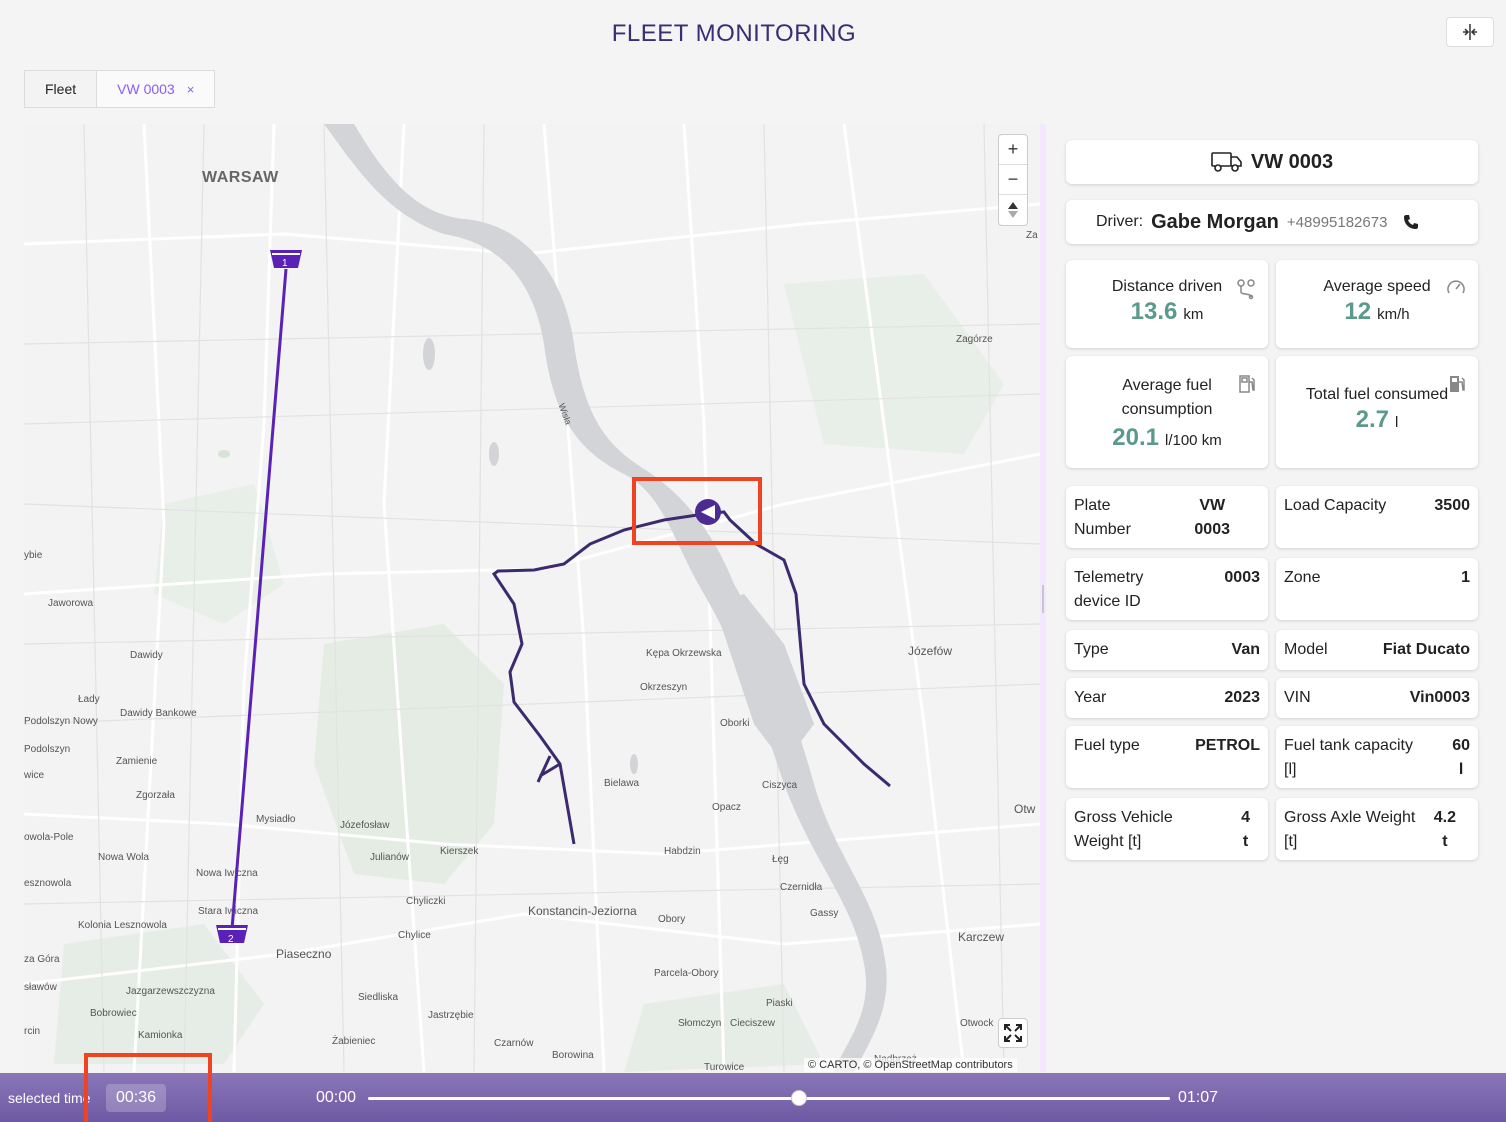 The image size is (1506, 1122). I want to click on fullscreen-icon, so click(1013, 1033).